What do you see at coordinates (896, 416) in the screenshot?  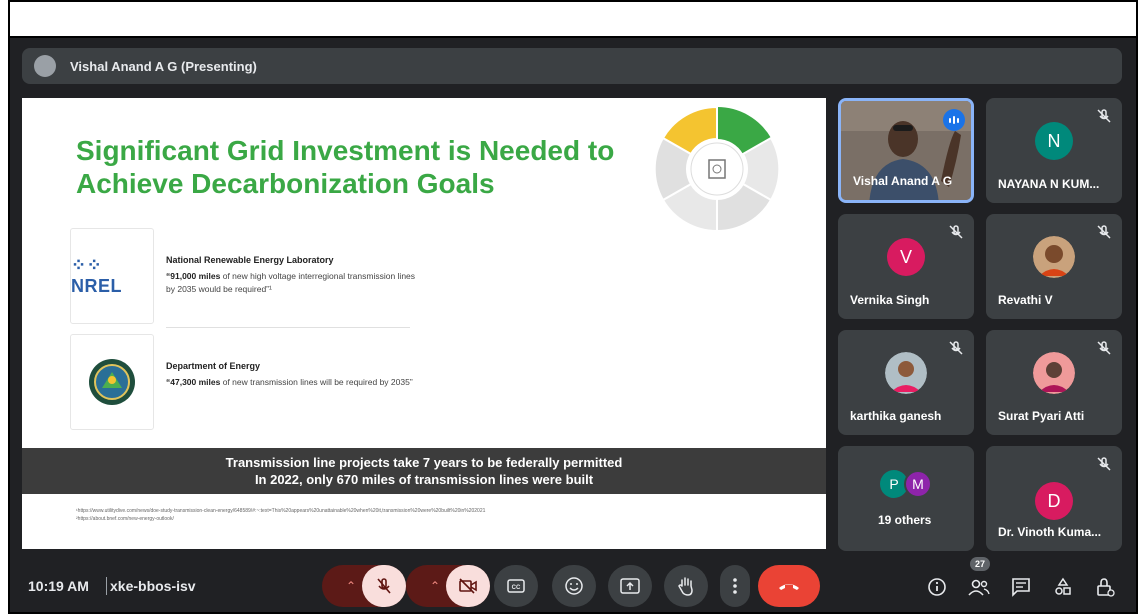 I see `tile-name: karthika ganesh` at bounding box center [896, 416].